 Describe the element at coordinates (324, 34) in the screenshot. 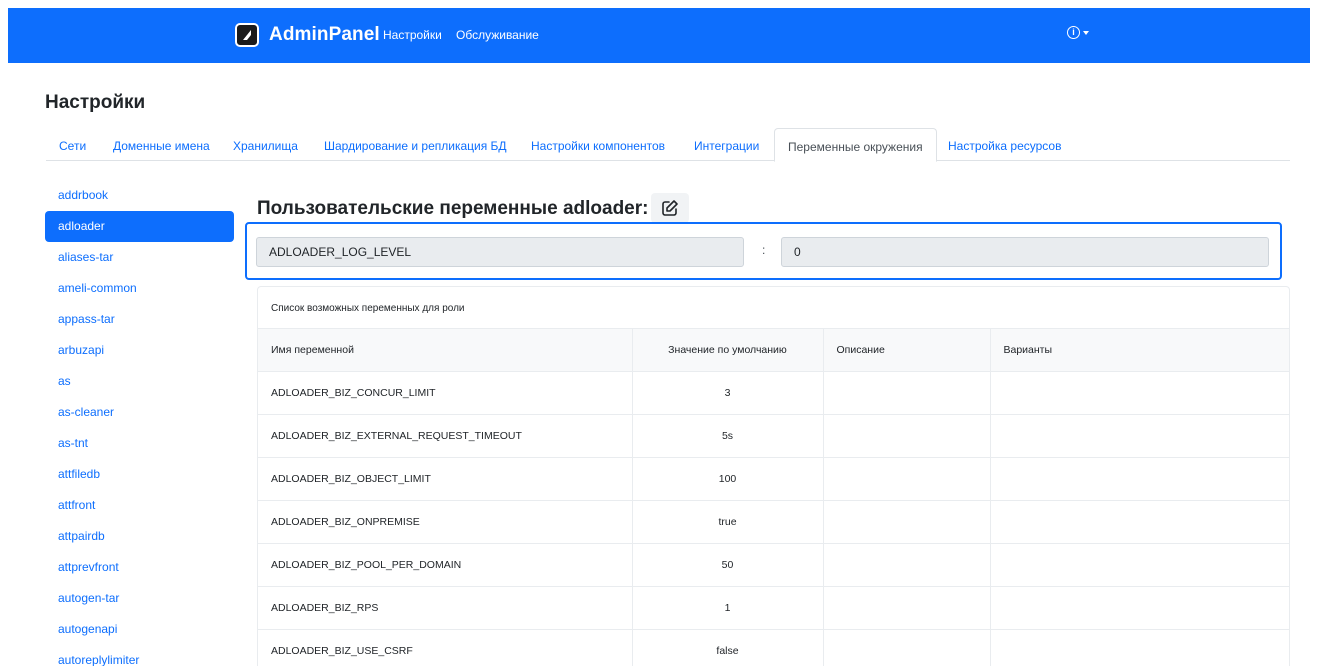

I see `brand-name: AdminPanel` at that location.